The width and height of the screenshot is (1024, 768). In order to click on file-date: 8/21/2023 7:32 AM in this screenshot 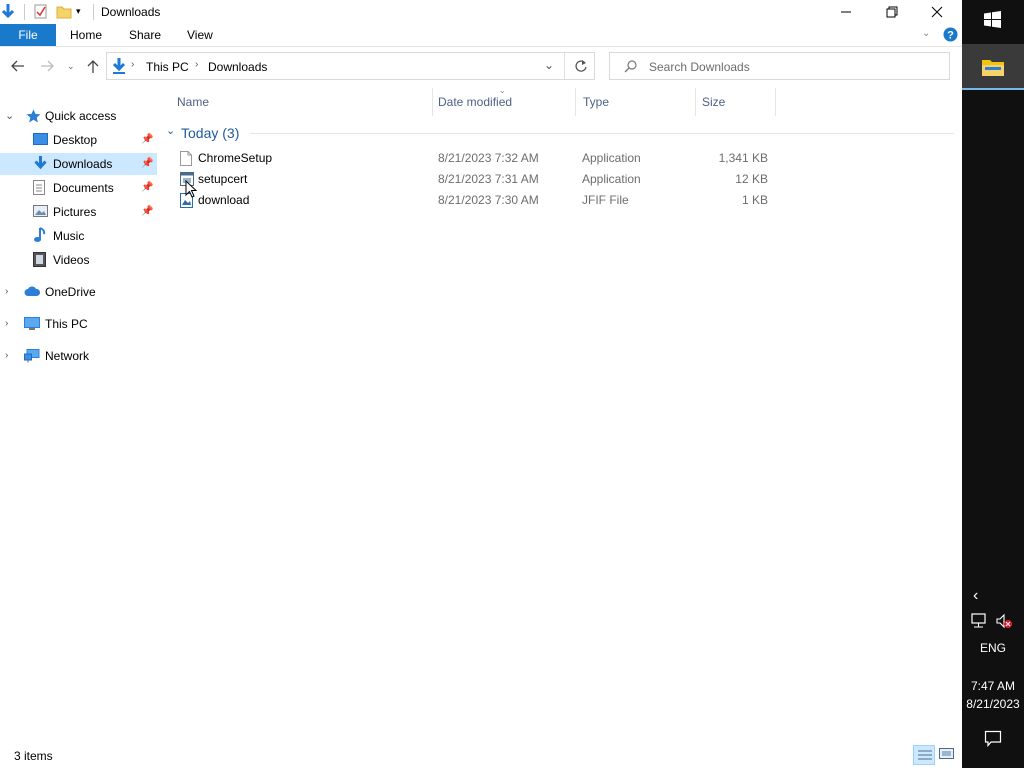, I will do `click(488, 158)`.